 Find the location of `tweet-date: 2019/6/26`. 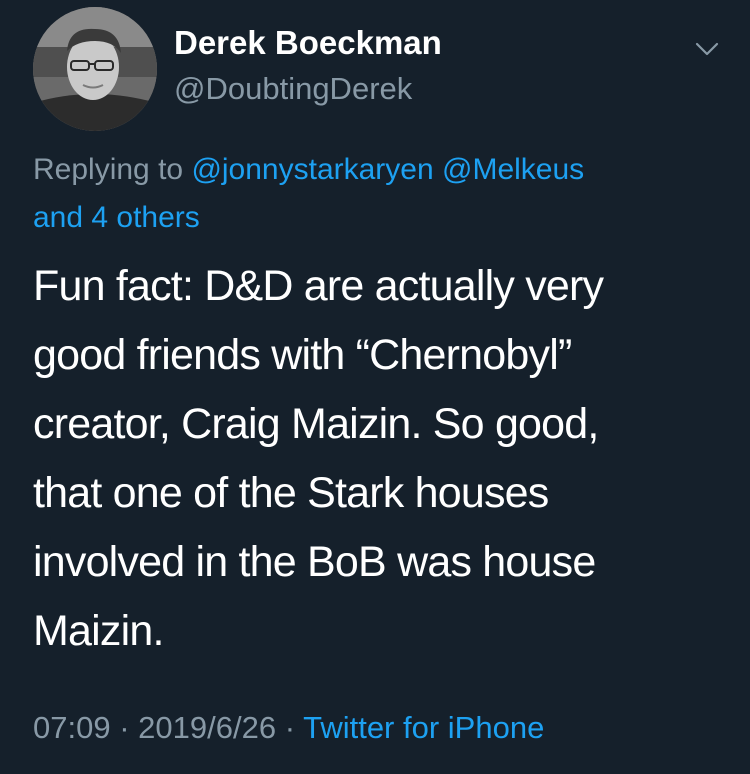

tweet-date: 2019/6/26 is located at coordinates (207, 727).